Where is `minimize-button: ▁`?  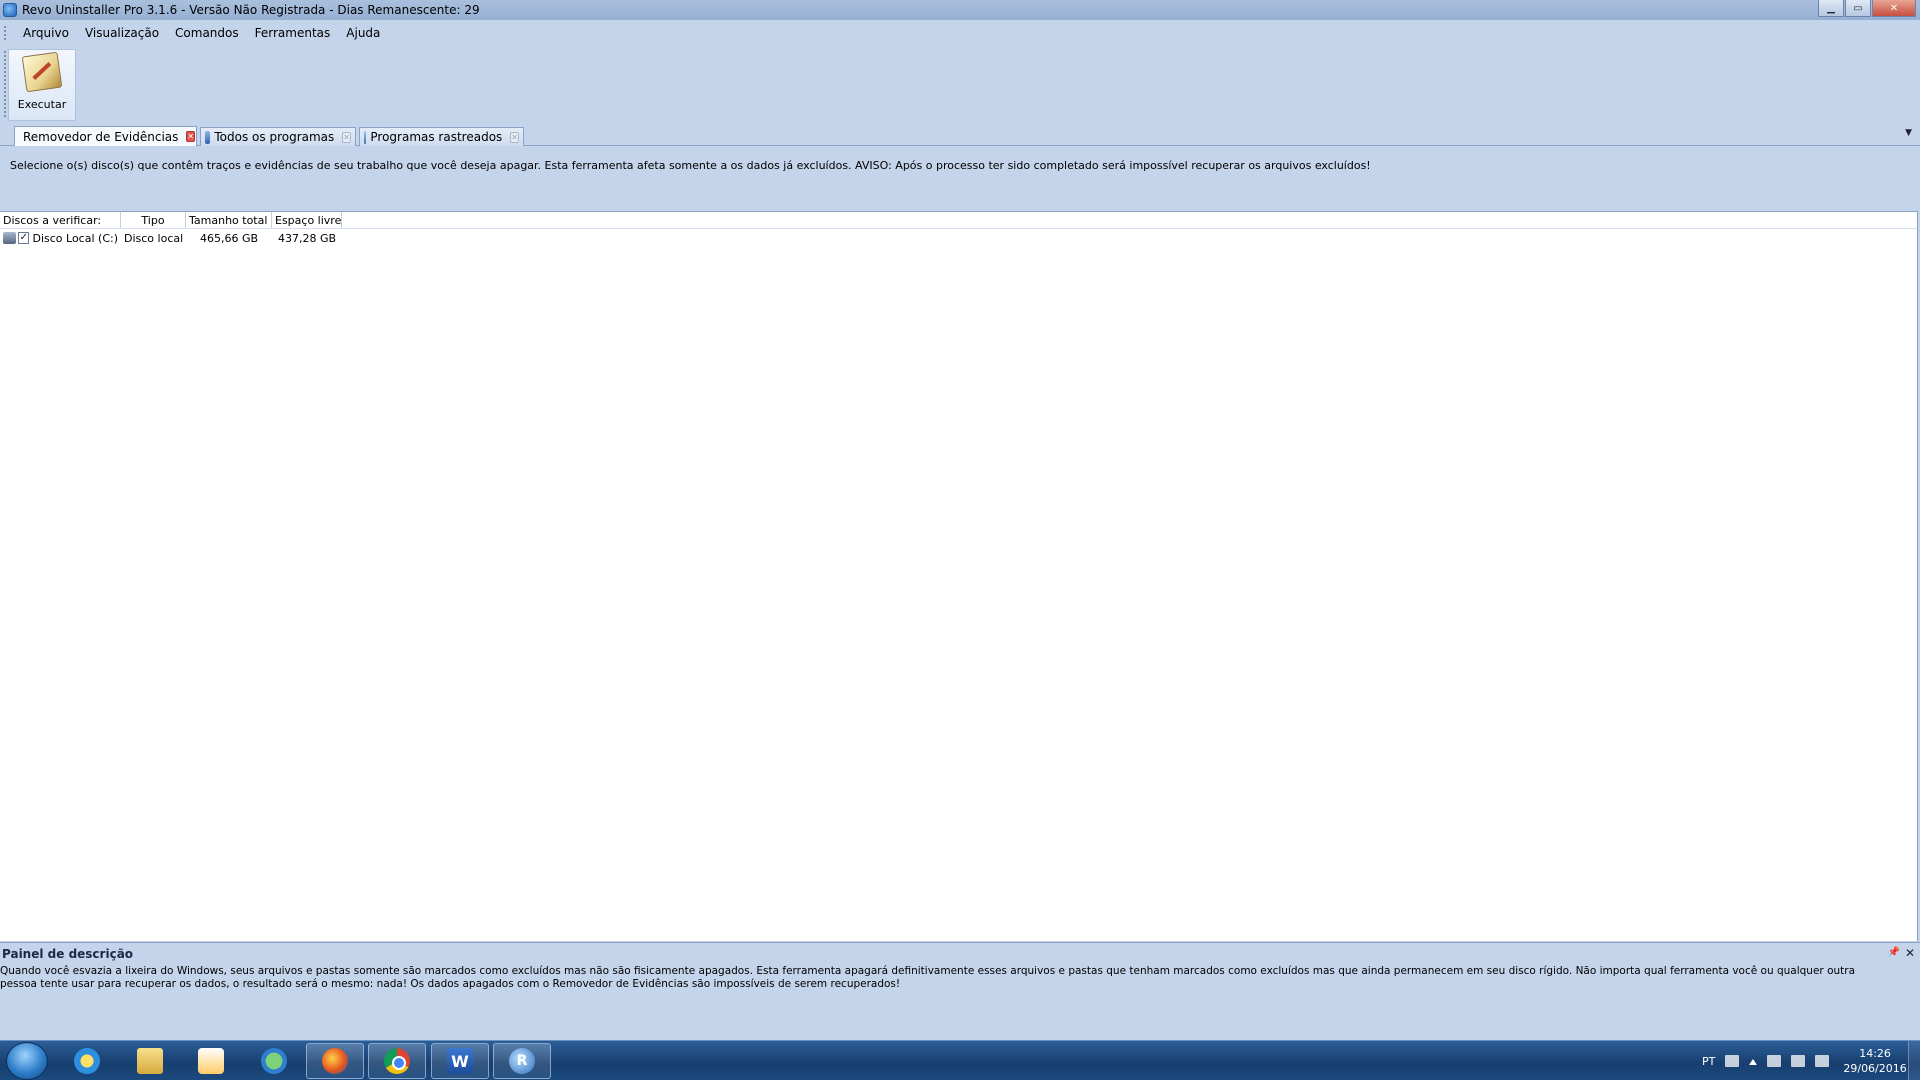
minimize-button: ▁ is located at coordinates (1831, 8).